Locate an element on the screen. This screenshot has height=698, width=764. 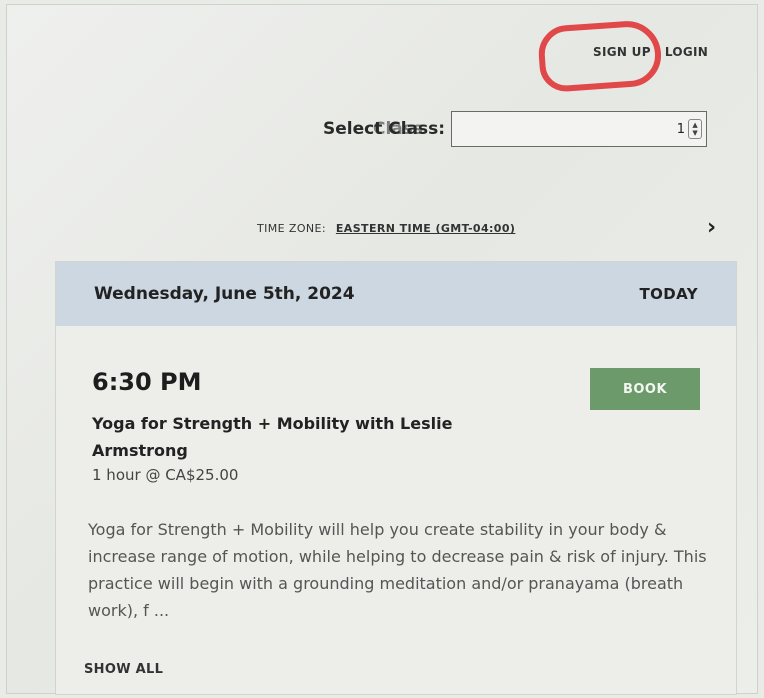
timezone-label: TIME ZONE: is located at coordinates (291, 228).